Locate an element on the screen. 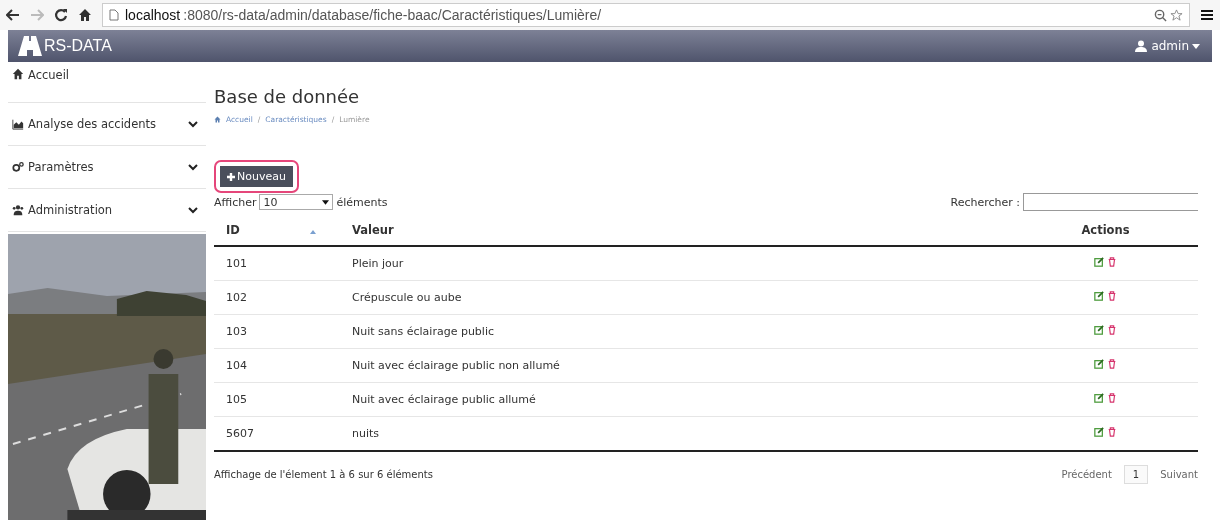 Image resolution: width=1220 pixels, height=526 pixels. page-button: 1 is located at coordinates (1136, 474).